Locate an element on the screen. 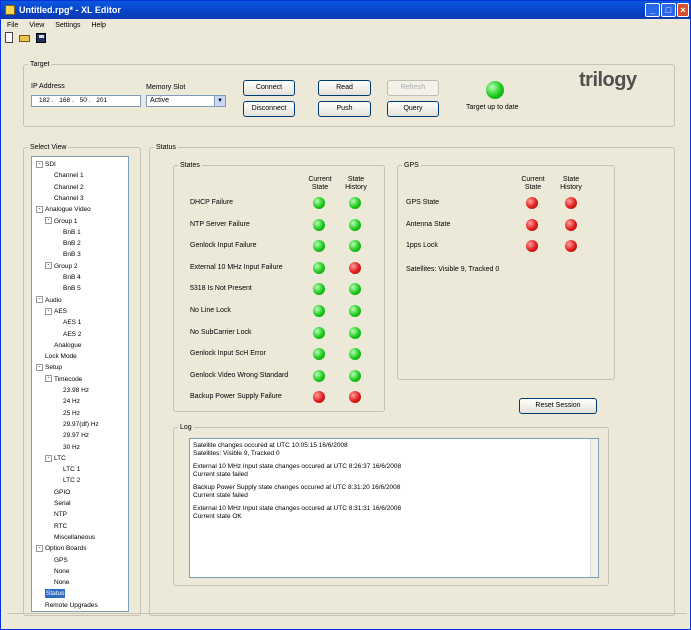  reset-session-button: Reset Session is located at coordinates (558, 406).